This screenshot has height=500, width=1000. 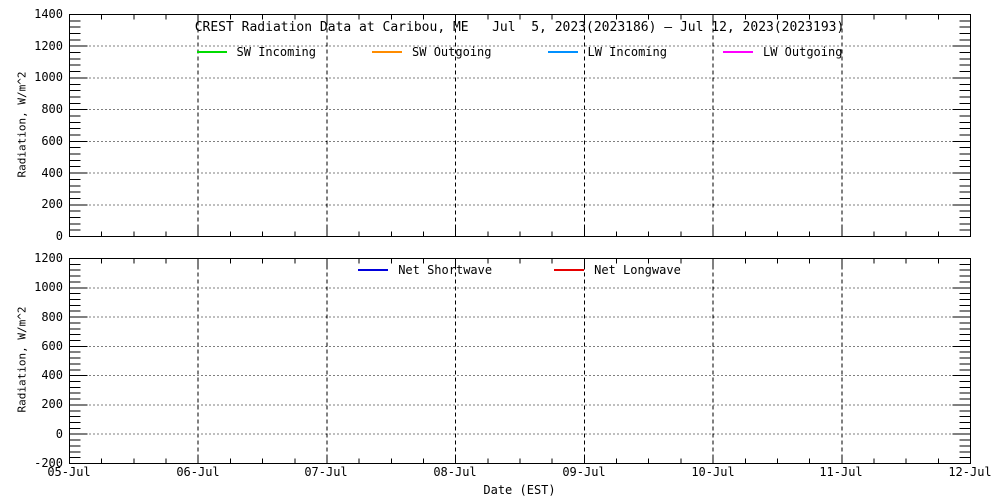 What do you see at coordinates (455, 472) in the screenshot?
I see `x-tick-label: 08-Jul` at bounding box center [455, 472].